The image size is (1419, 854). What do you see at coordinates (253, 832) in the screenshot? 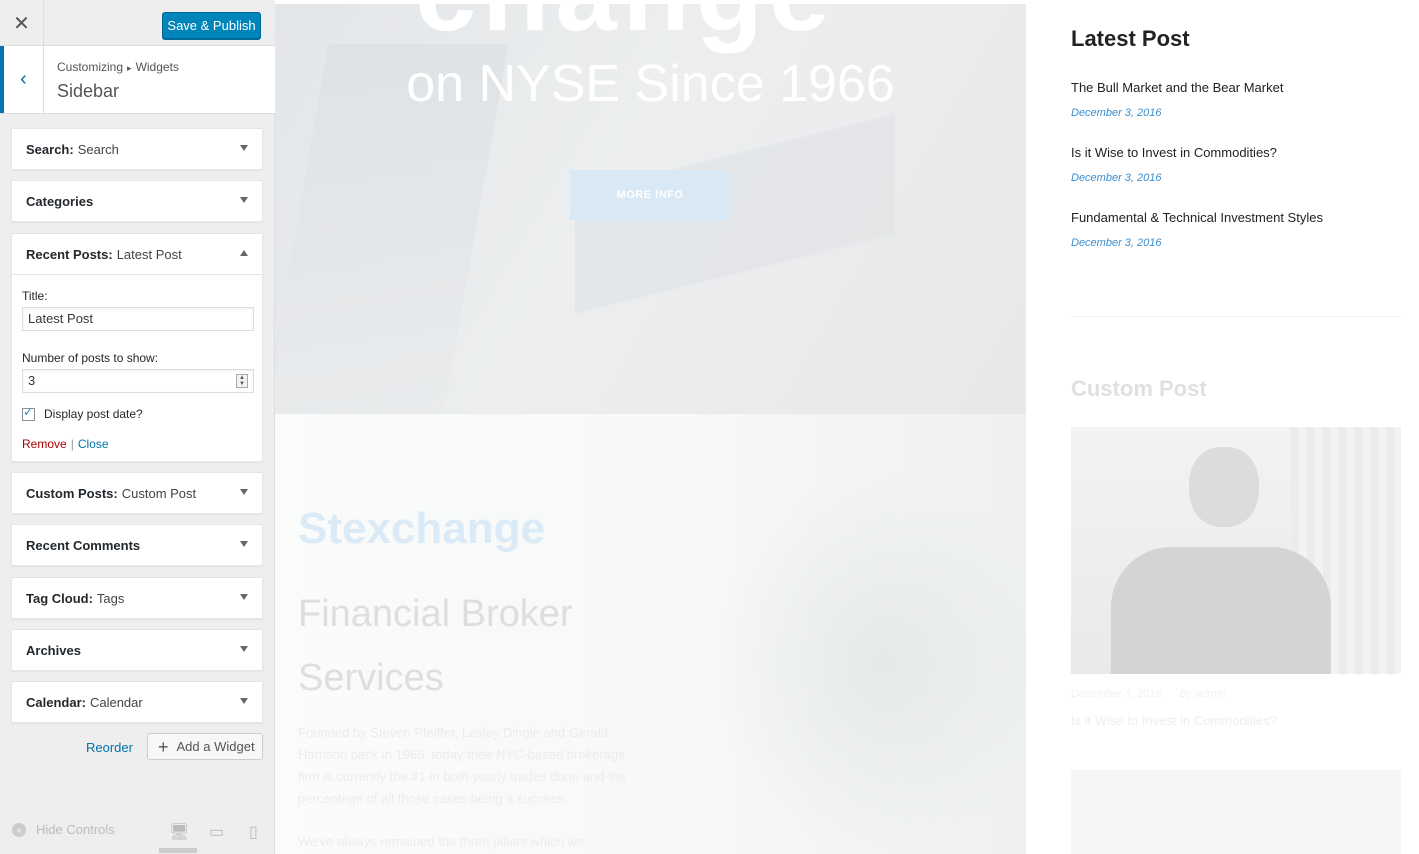
I see `mobile-preview-icon: ▯` at bounding box center [253, 832].